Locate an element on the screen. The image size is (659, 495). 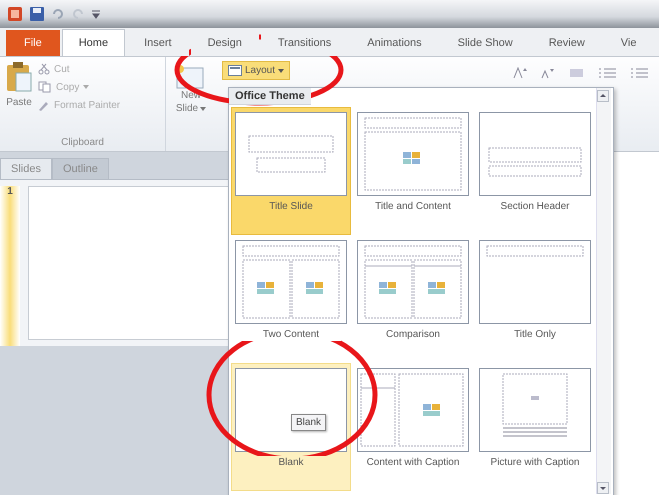
scroll-down-icon is located at coordinates (603, 488).